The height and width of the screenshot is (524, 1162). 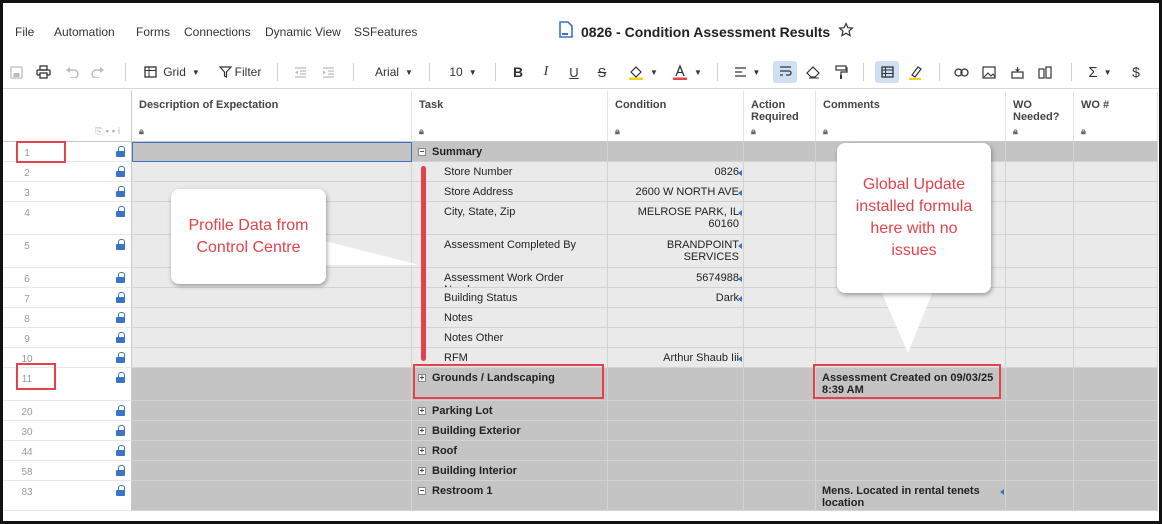 What do you see at coordinates (67, 411) in the screenshot?
I see `row-number-cell: 20` at bounding box center [67, 411].